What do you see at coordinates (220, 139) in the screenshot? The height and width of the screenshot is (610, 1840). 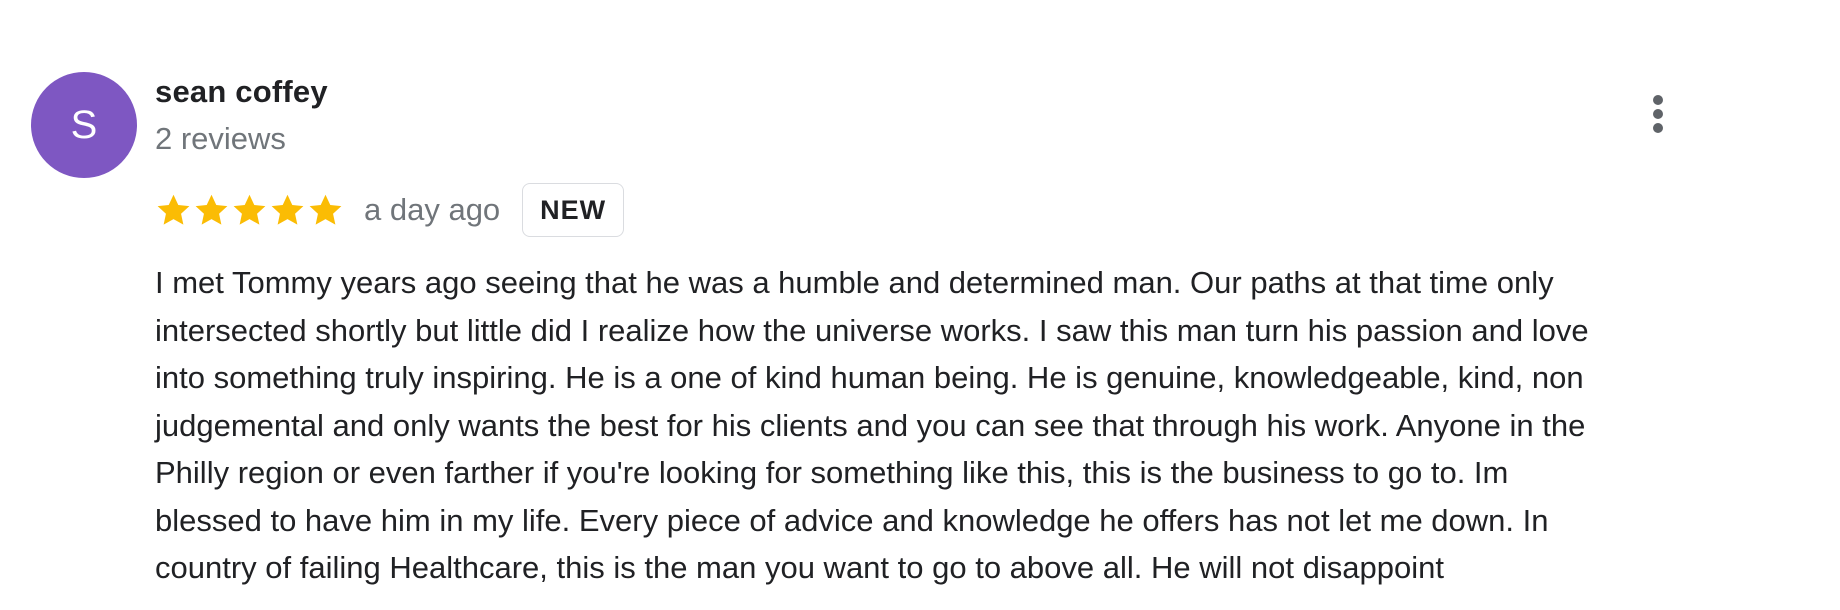 I see `author-review-count: 2 reviews` at bounding box center [220, 139].